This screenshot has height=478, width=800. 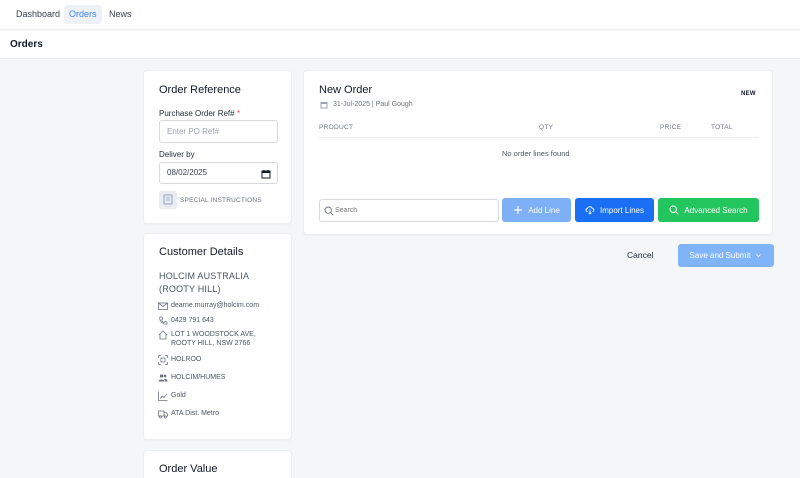 I want to click on mail-icon, so click(x=163, y=306).